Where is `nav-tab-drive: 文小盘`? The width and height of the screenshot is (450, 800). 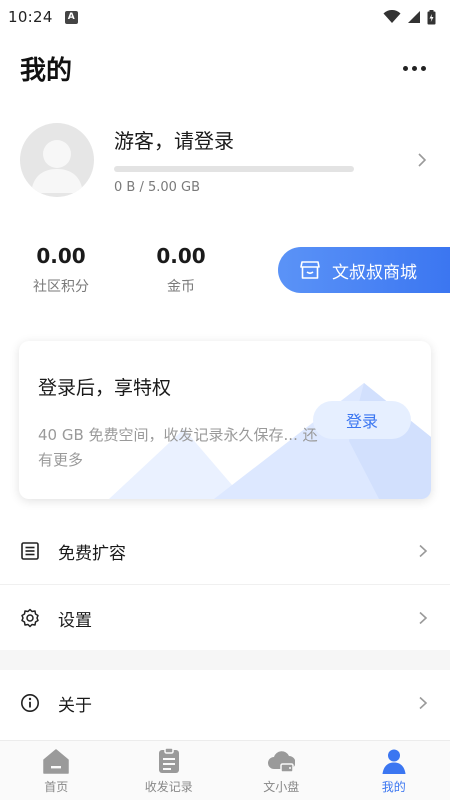
nav-tab-drive: 文小盘 is located at coordinates (281, 770).